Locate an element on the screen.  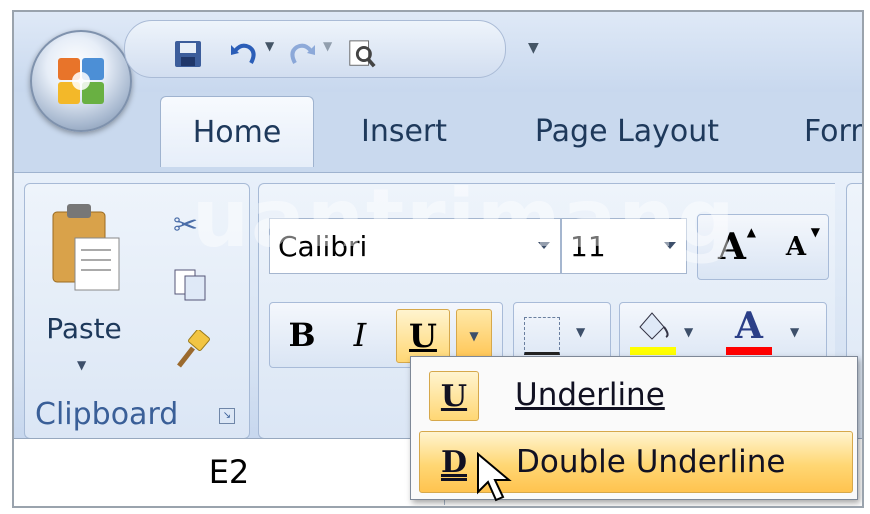
font-size-value: 11 is located at coordinates (588, 246).